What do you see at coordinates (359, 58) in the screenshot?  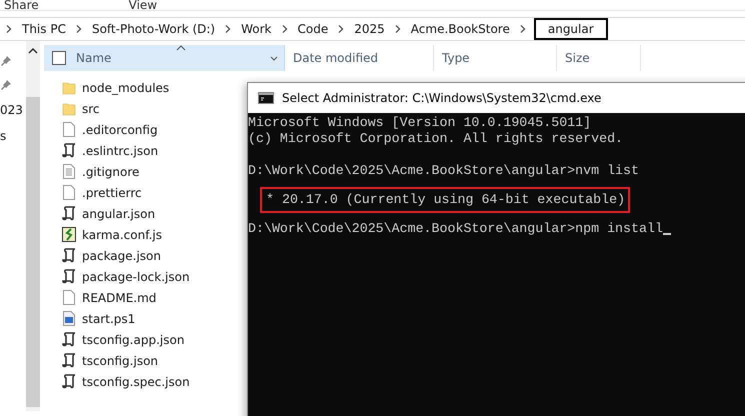 I see `column-header: Date modified` at bounding box center [359, 58].